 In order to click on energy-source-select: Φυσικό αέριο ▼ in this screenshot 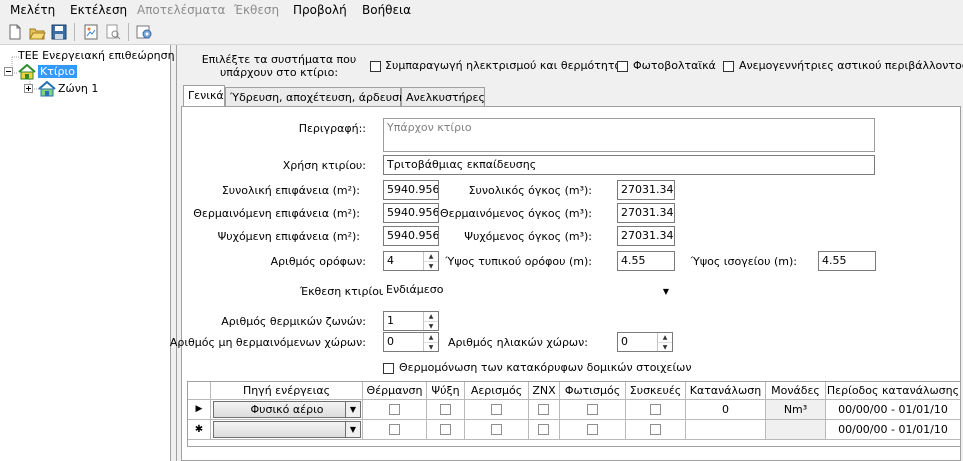, I will do `click(287, 409)`.